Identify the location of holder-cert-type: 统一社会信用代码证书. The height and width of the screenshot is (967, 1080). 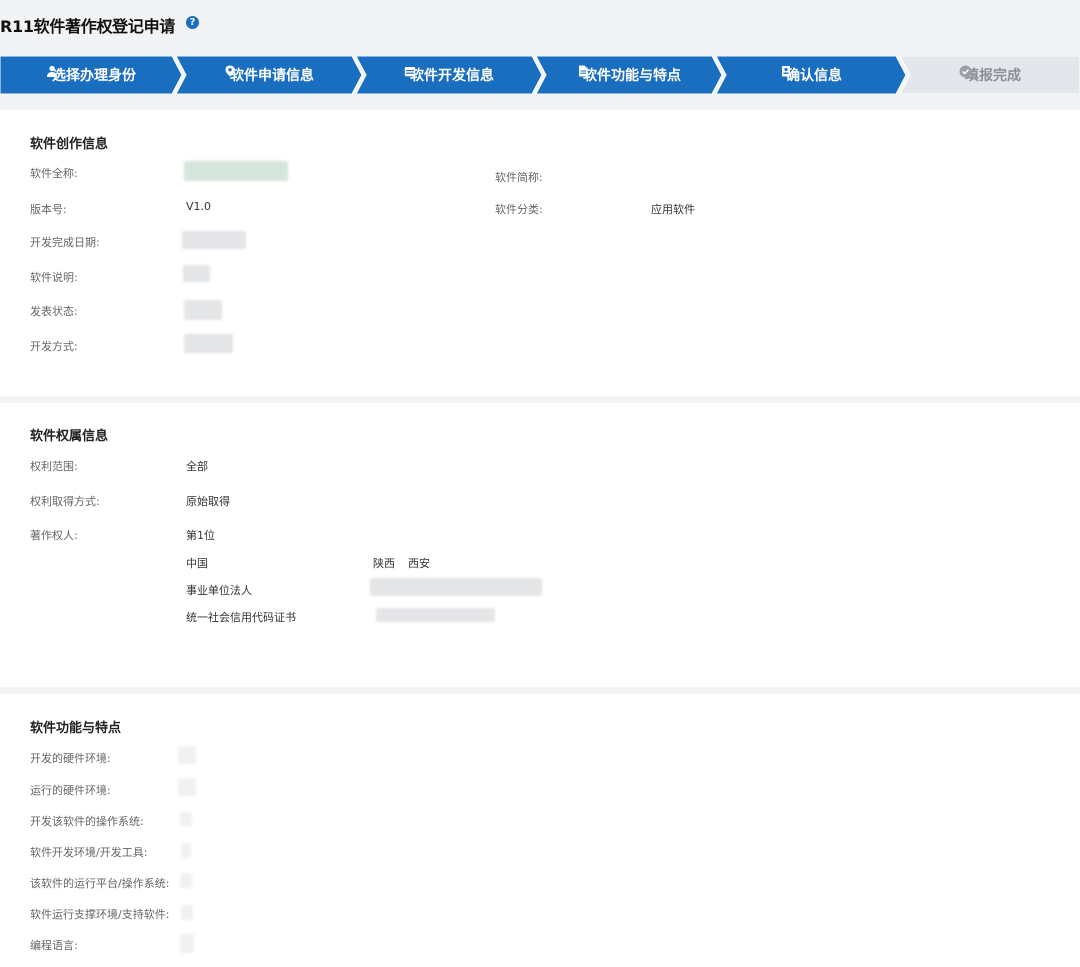
(241, 617).